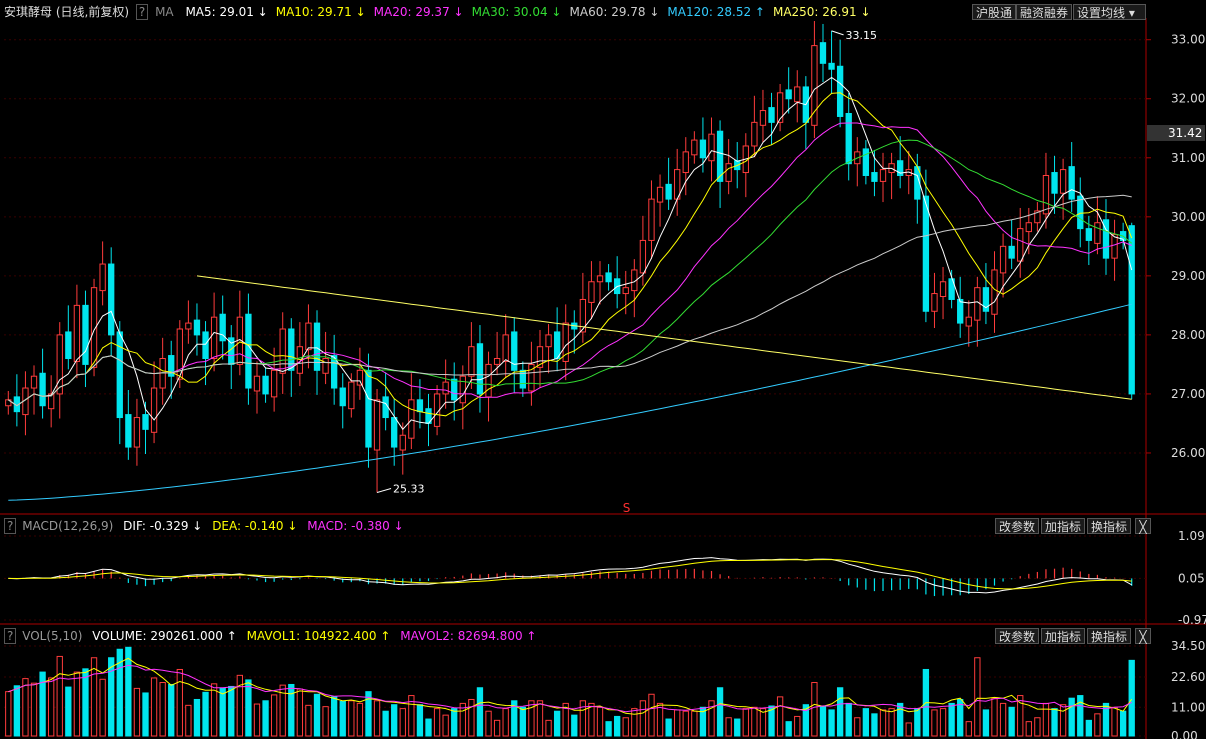 The width and height of the screenshot is (1206, 739). I want to click on price-tick-label: 28.00, so click(1188, 335).